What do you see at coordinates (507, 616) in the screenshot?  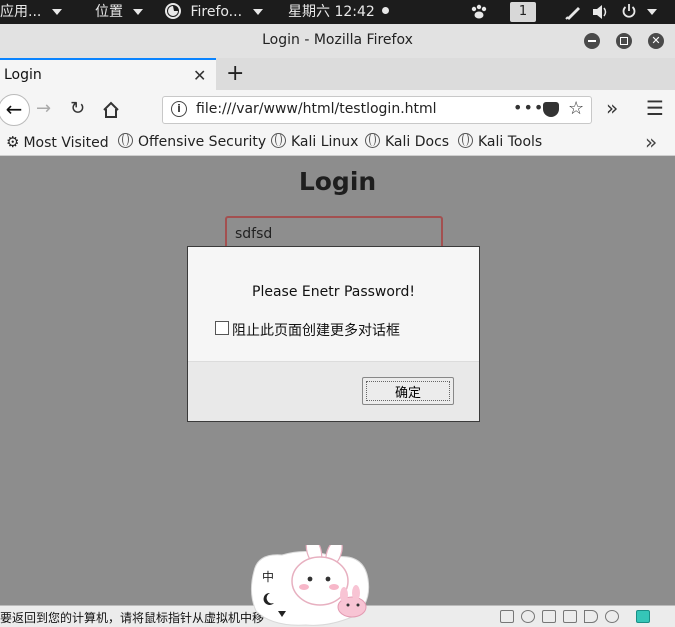 I see `hard-disk-icon` at bounding box center [507, 616].